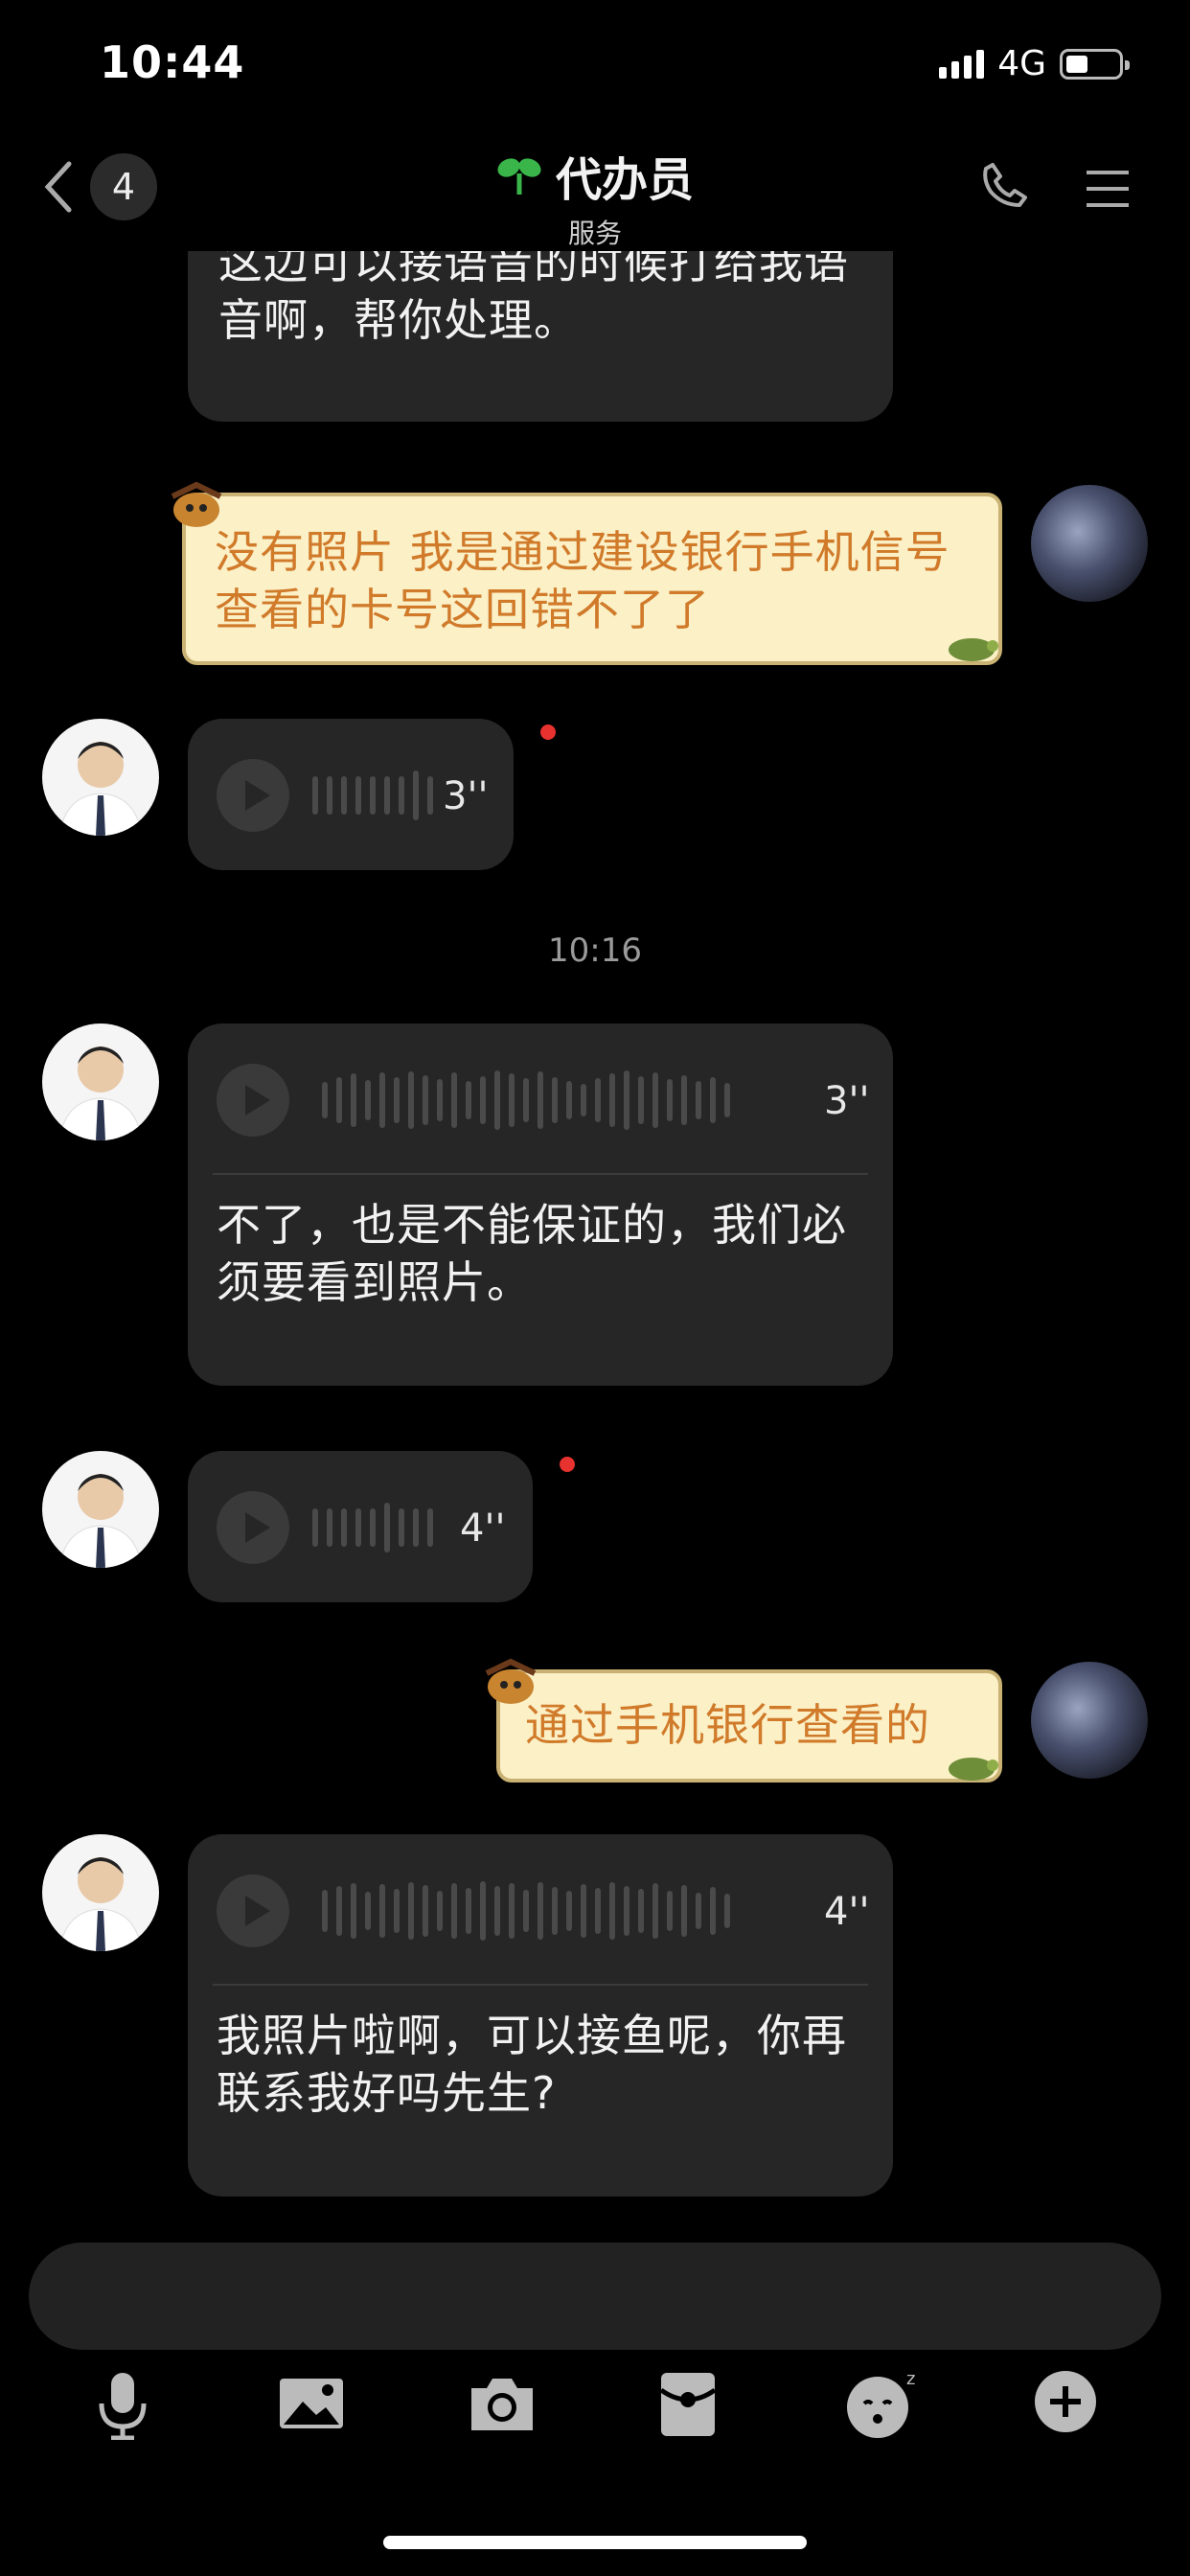 The width and height of the screenshot is (1190, 2576). I want to click on camera-button, so click(502, 2405).